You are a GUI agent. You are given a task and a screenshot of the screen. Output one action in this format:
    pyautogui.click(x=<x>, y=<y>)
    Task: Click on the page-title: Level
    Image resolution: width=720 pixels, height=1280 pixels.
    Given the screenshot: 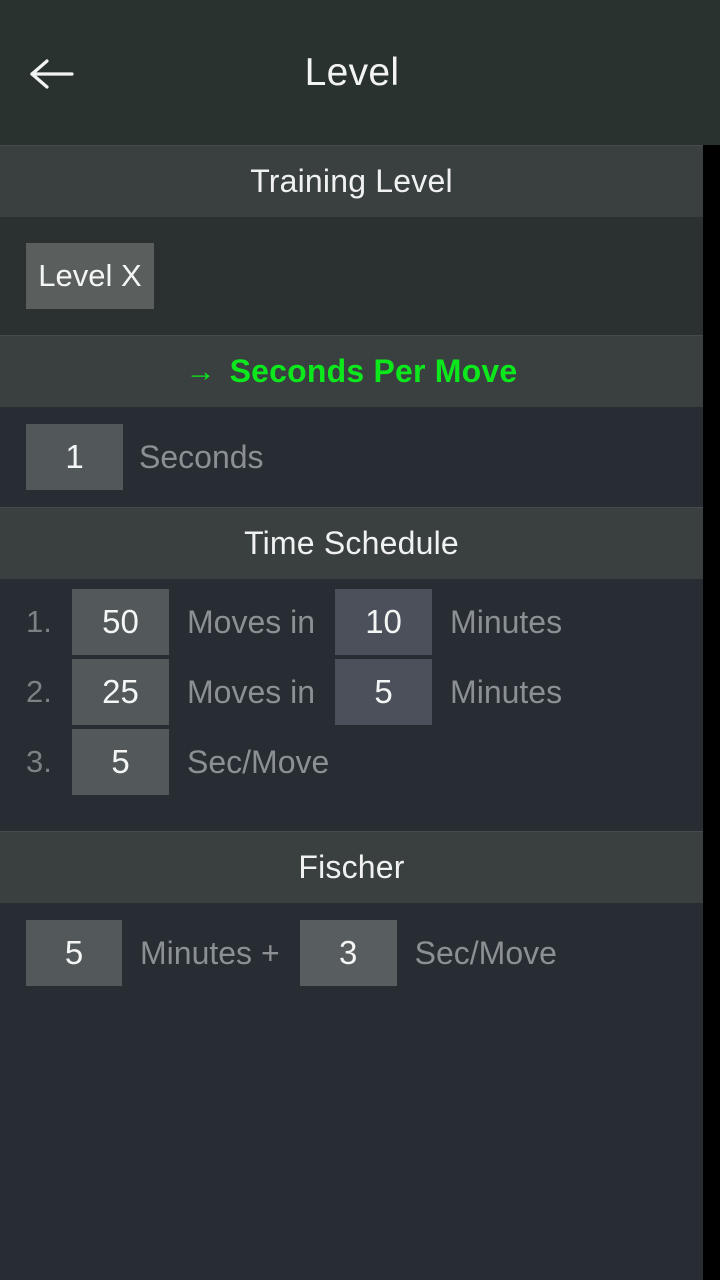 What is the action you would take?
    pyautogui.click(x=352, y=72)
    